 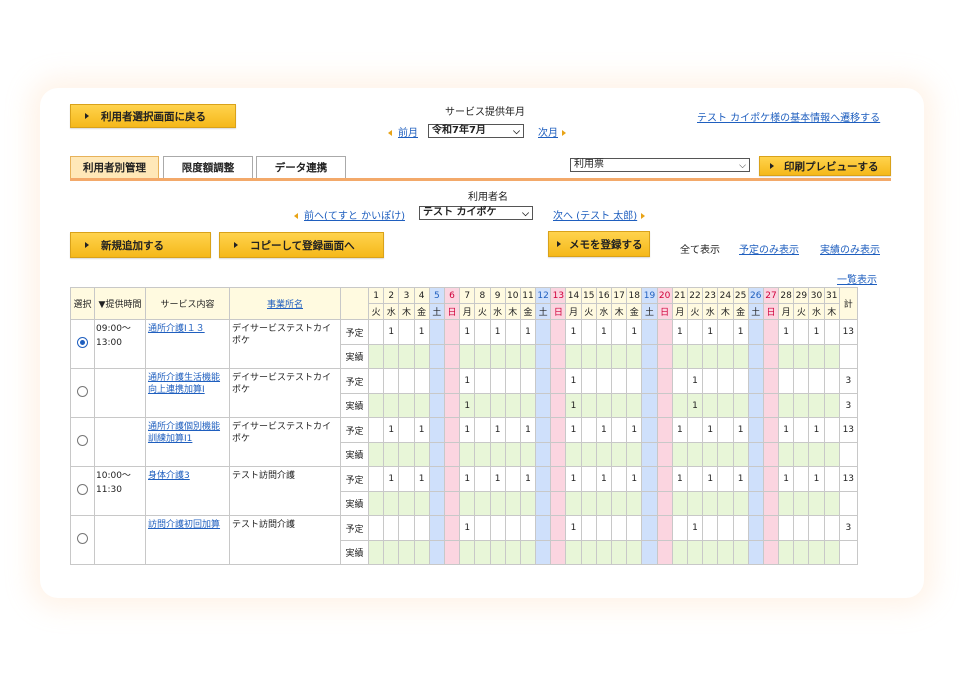 What do you see at coordinates (153, 116) in the screenshot?
I see `back-to-user-select-button: 利用者選択画面に戻る` at bounding box center [153, 116].